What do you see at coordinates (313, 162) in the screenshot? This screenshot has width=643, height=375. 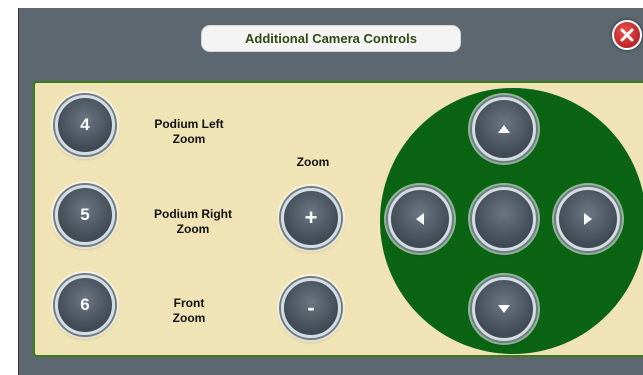 I see `zoom-label: Zoom` at bounding box center [313, 162].